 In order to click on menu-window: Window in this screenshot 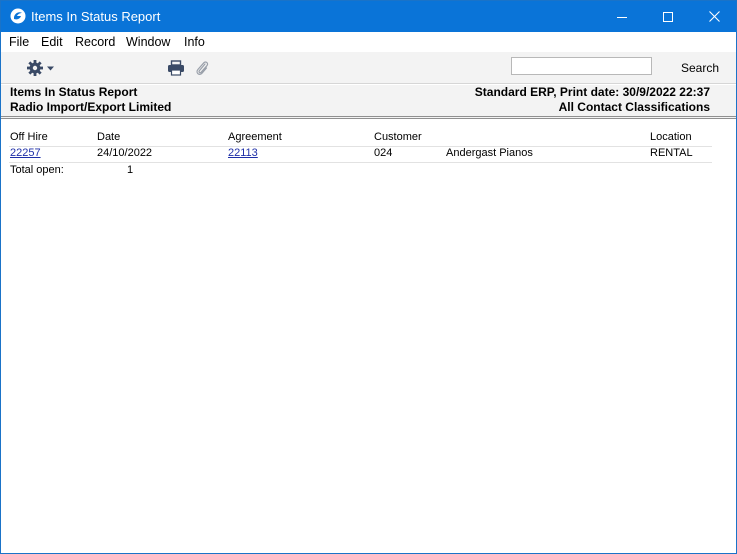, I will do `click(148, 42)`.